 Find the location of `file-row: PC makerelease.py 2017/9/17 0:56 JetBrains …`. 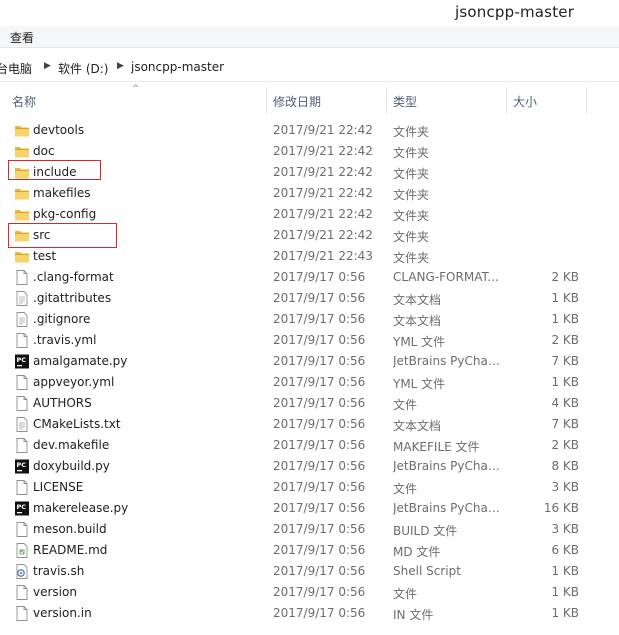

file-row: PC makerelease.py 2017/9/17 0:56 JetBrains … is located at coordinates (309, 508).